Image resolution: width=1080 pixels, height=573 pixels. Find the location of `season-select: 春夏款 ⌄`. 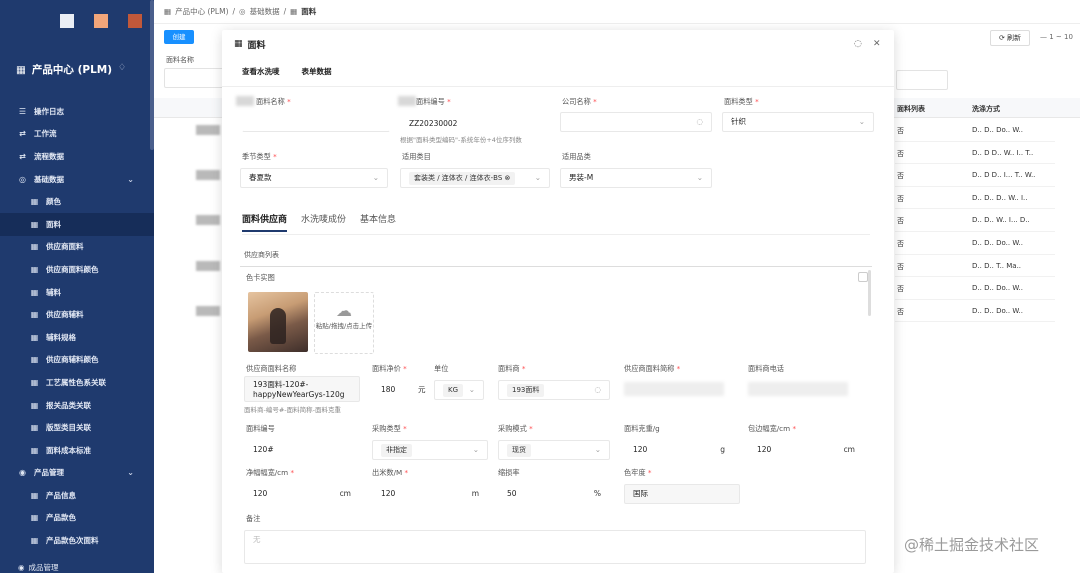

season-select: 春夏款 ⌄ is located at coordinates (314, 178).